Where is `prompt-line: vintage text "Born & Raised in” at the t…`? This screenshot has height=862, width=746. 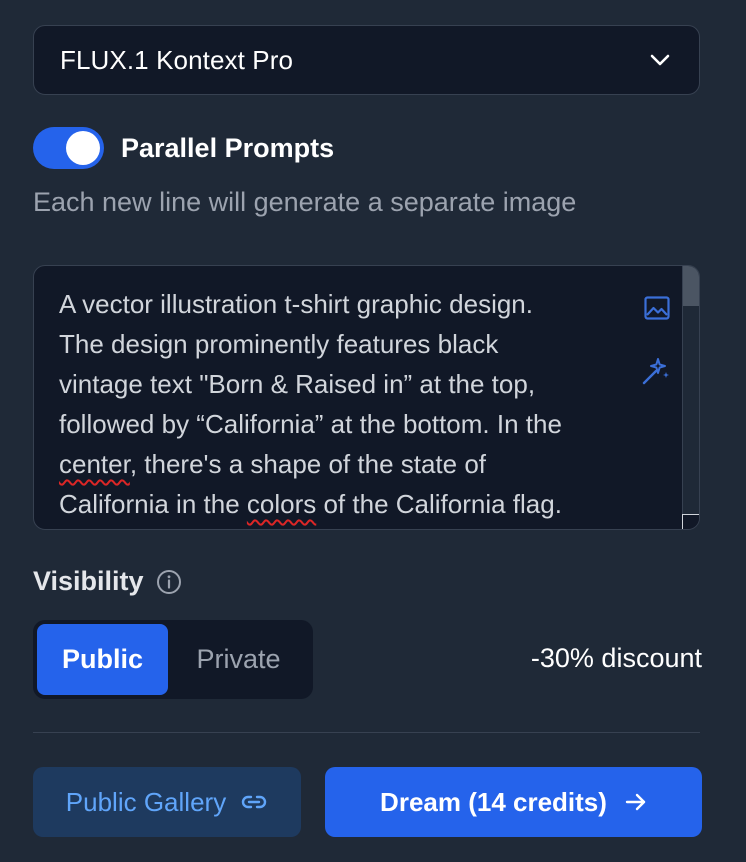
prompt-line: vintage text "Born & Raised in” at the t… is located at coordinates (297, 384).